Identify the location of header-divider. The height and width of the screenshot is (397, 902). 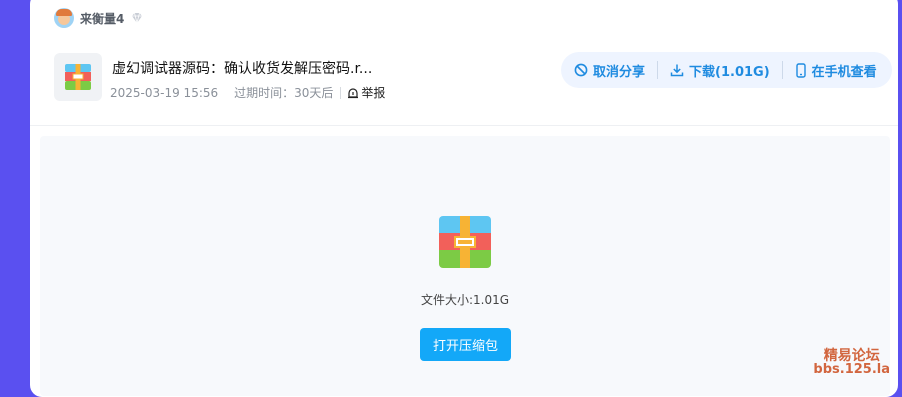
(464, 125).